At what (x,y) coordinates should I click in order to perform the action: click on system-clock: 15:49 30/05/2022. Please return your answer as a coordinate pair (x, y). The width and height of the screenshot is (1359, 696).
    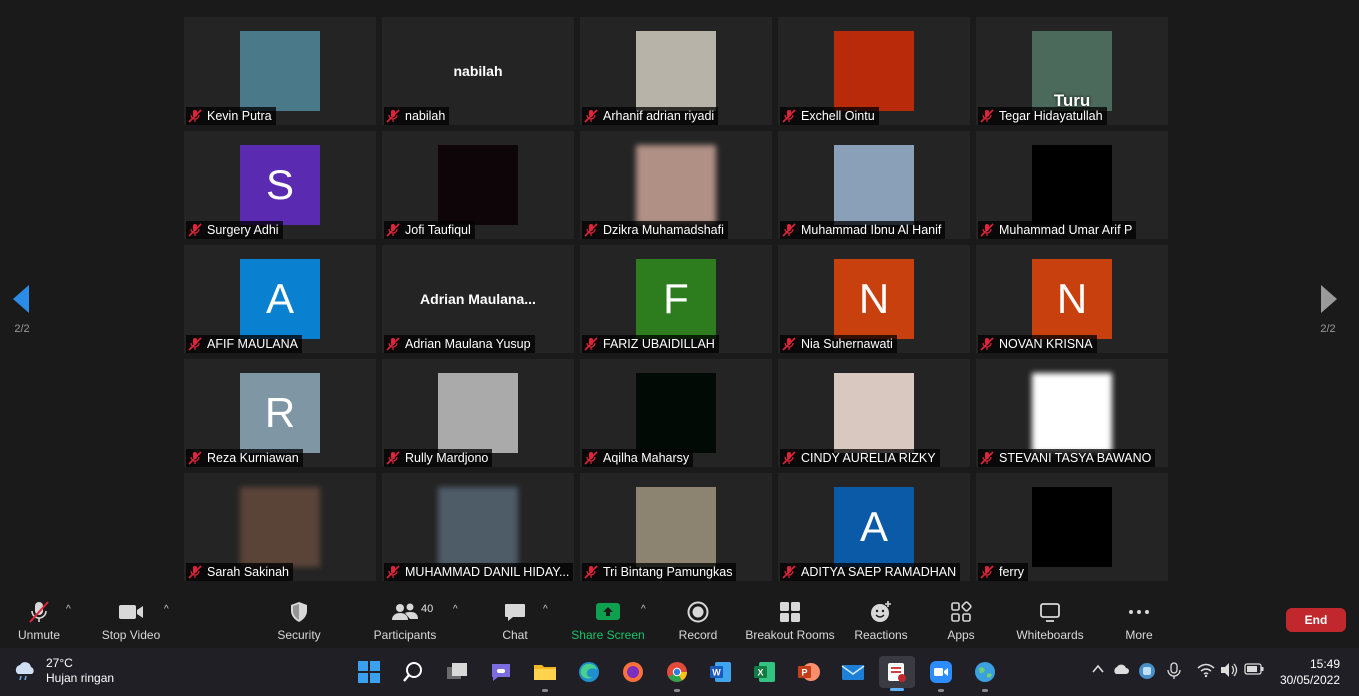
    Looking at the image, I should click on (1305, 672).